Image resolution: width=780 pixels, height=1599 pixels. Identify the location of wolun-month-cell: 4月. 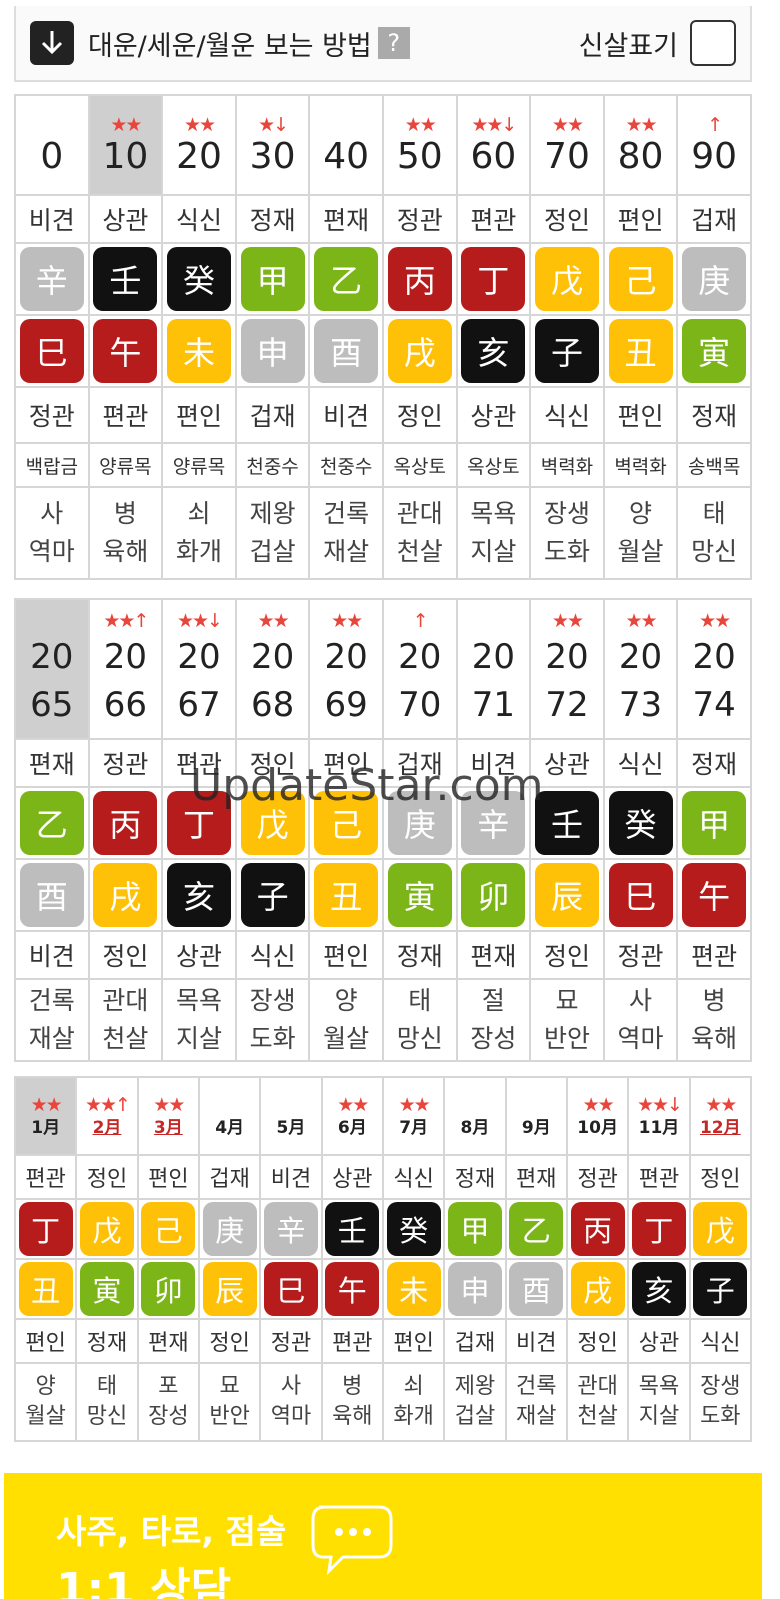
(229, 1116).